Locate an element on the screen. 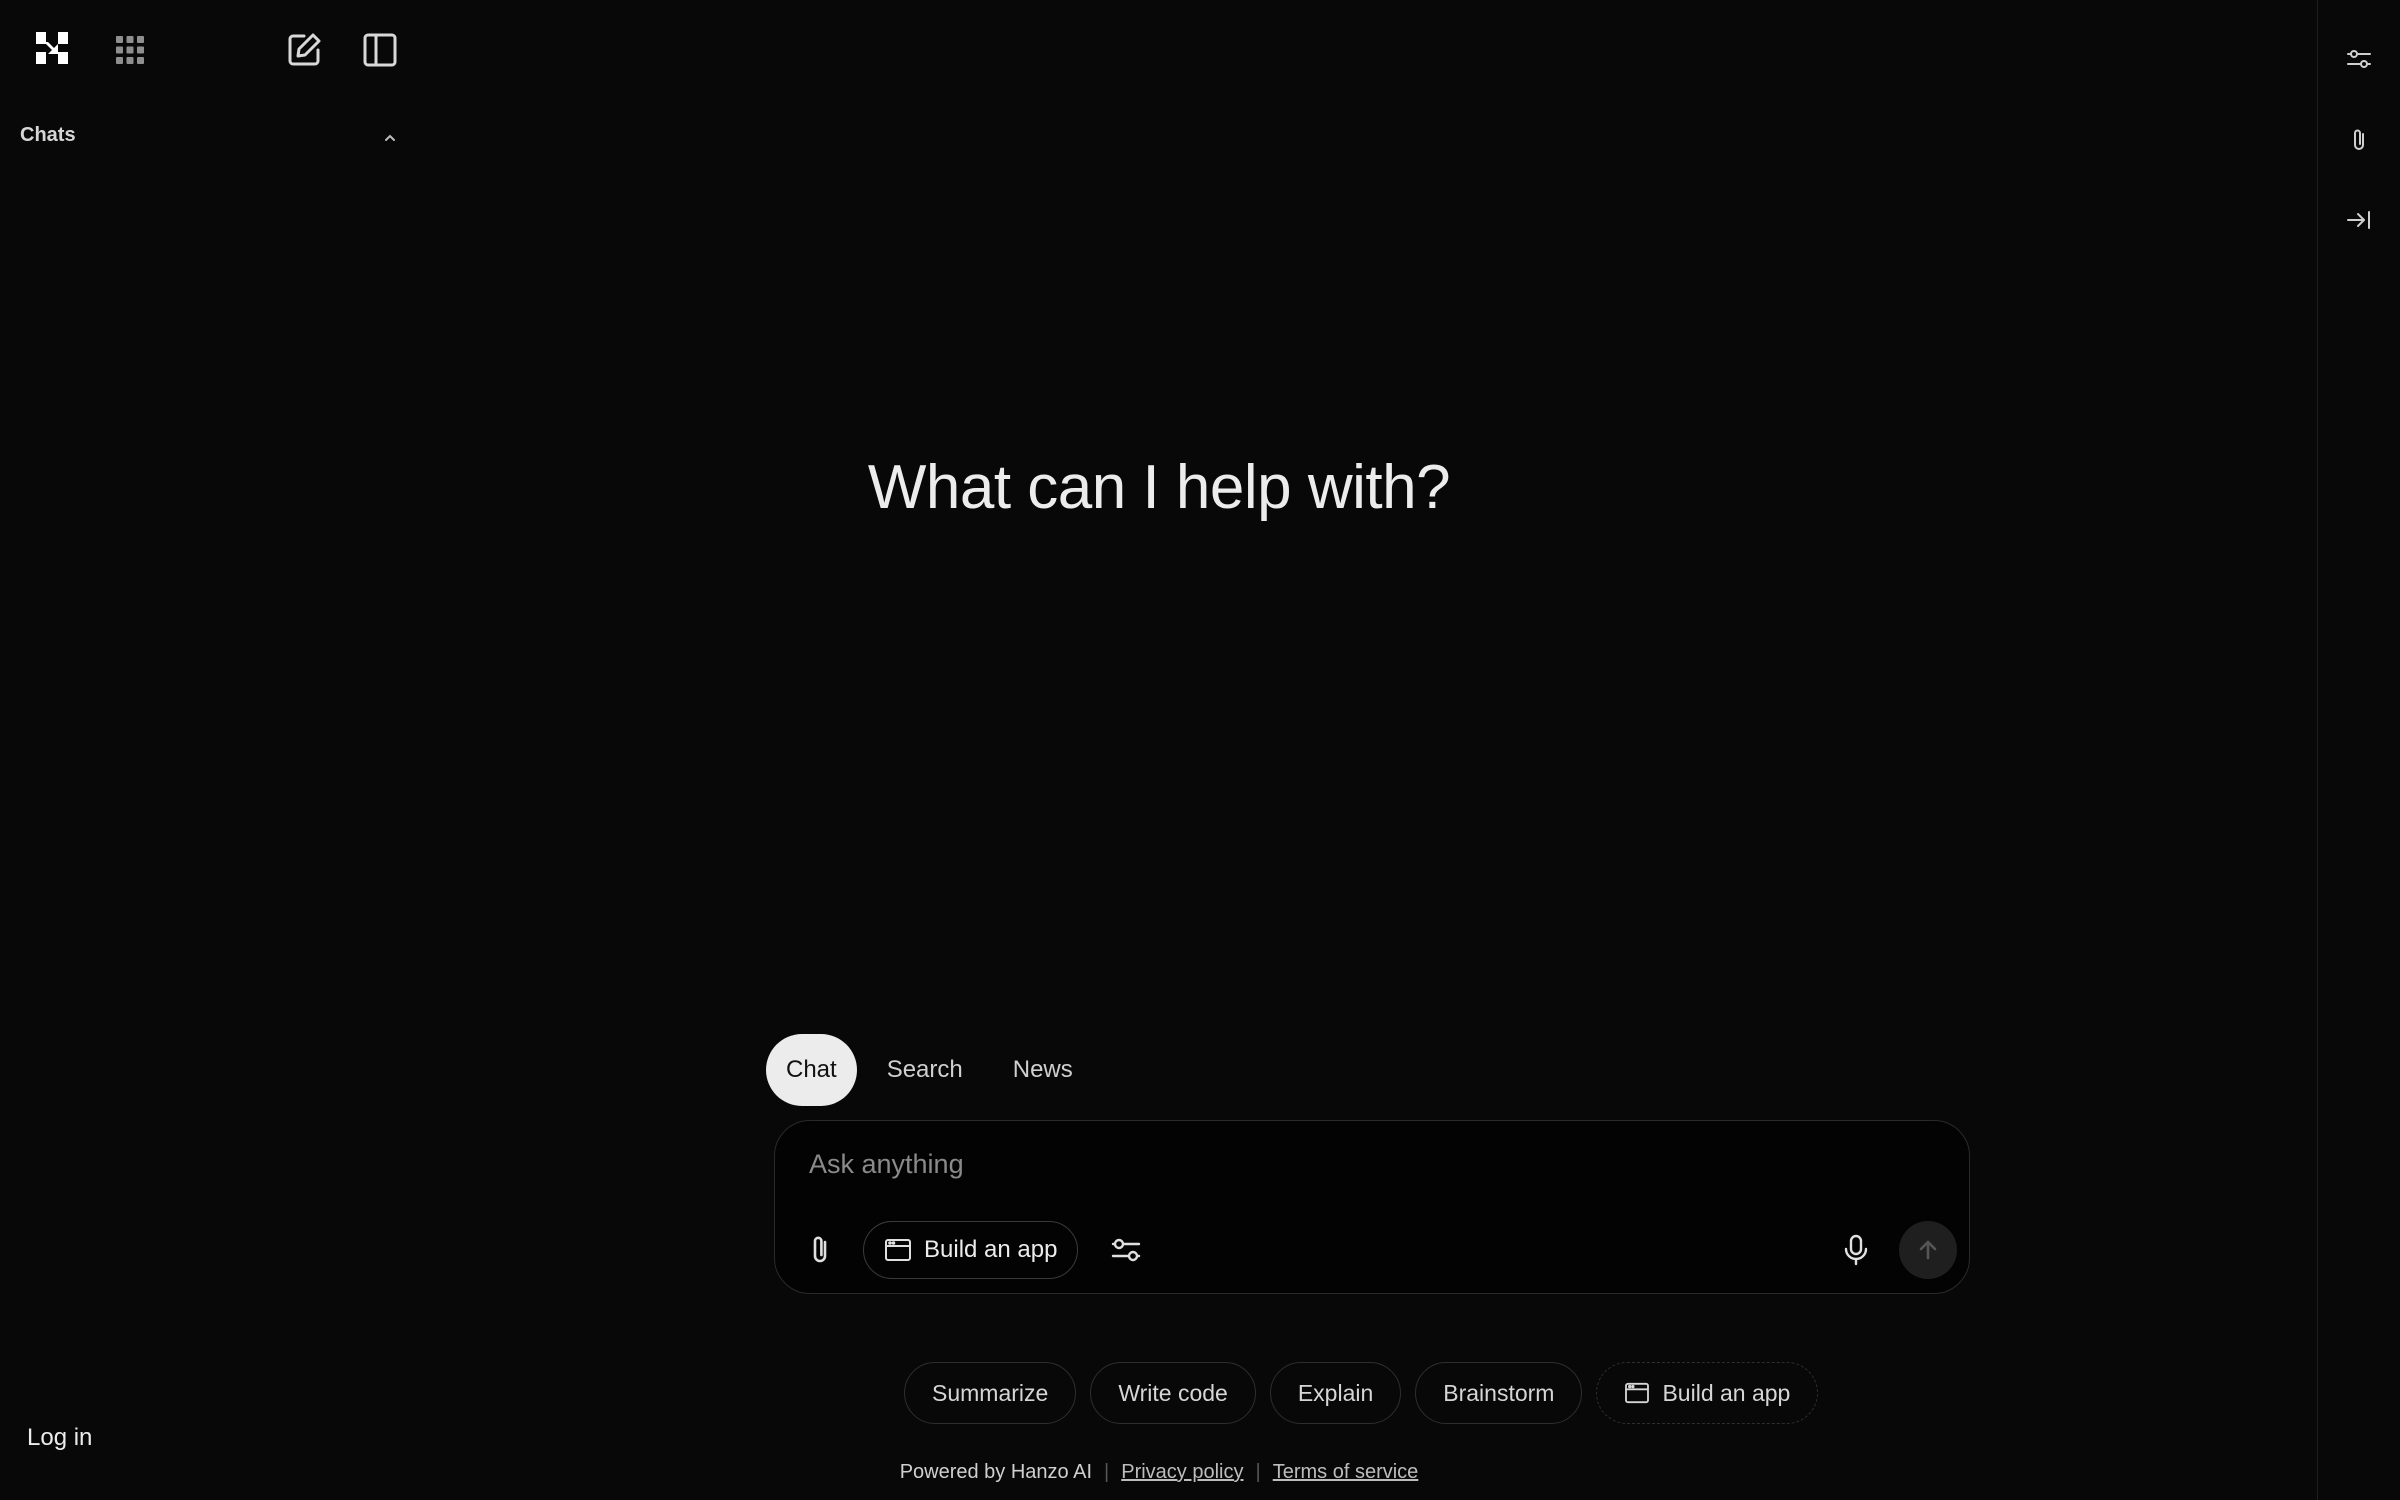  sidebar-toggle-icon is located at coordinates (380, 50).